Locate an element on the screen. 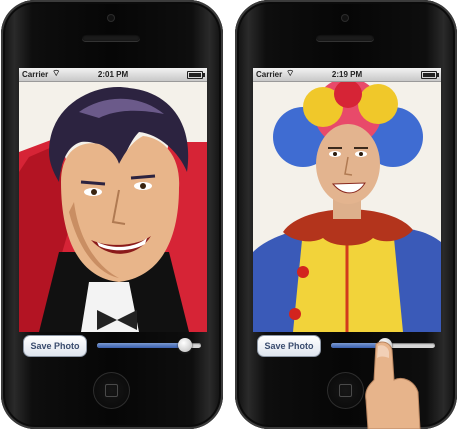  controls-bar: Save Photo is located at coordinates (113, 346).